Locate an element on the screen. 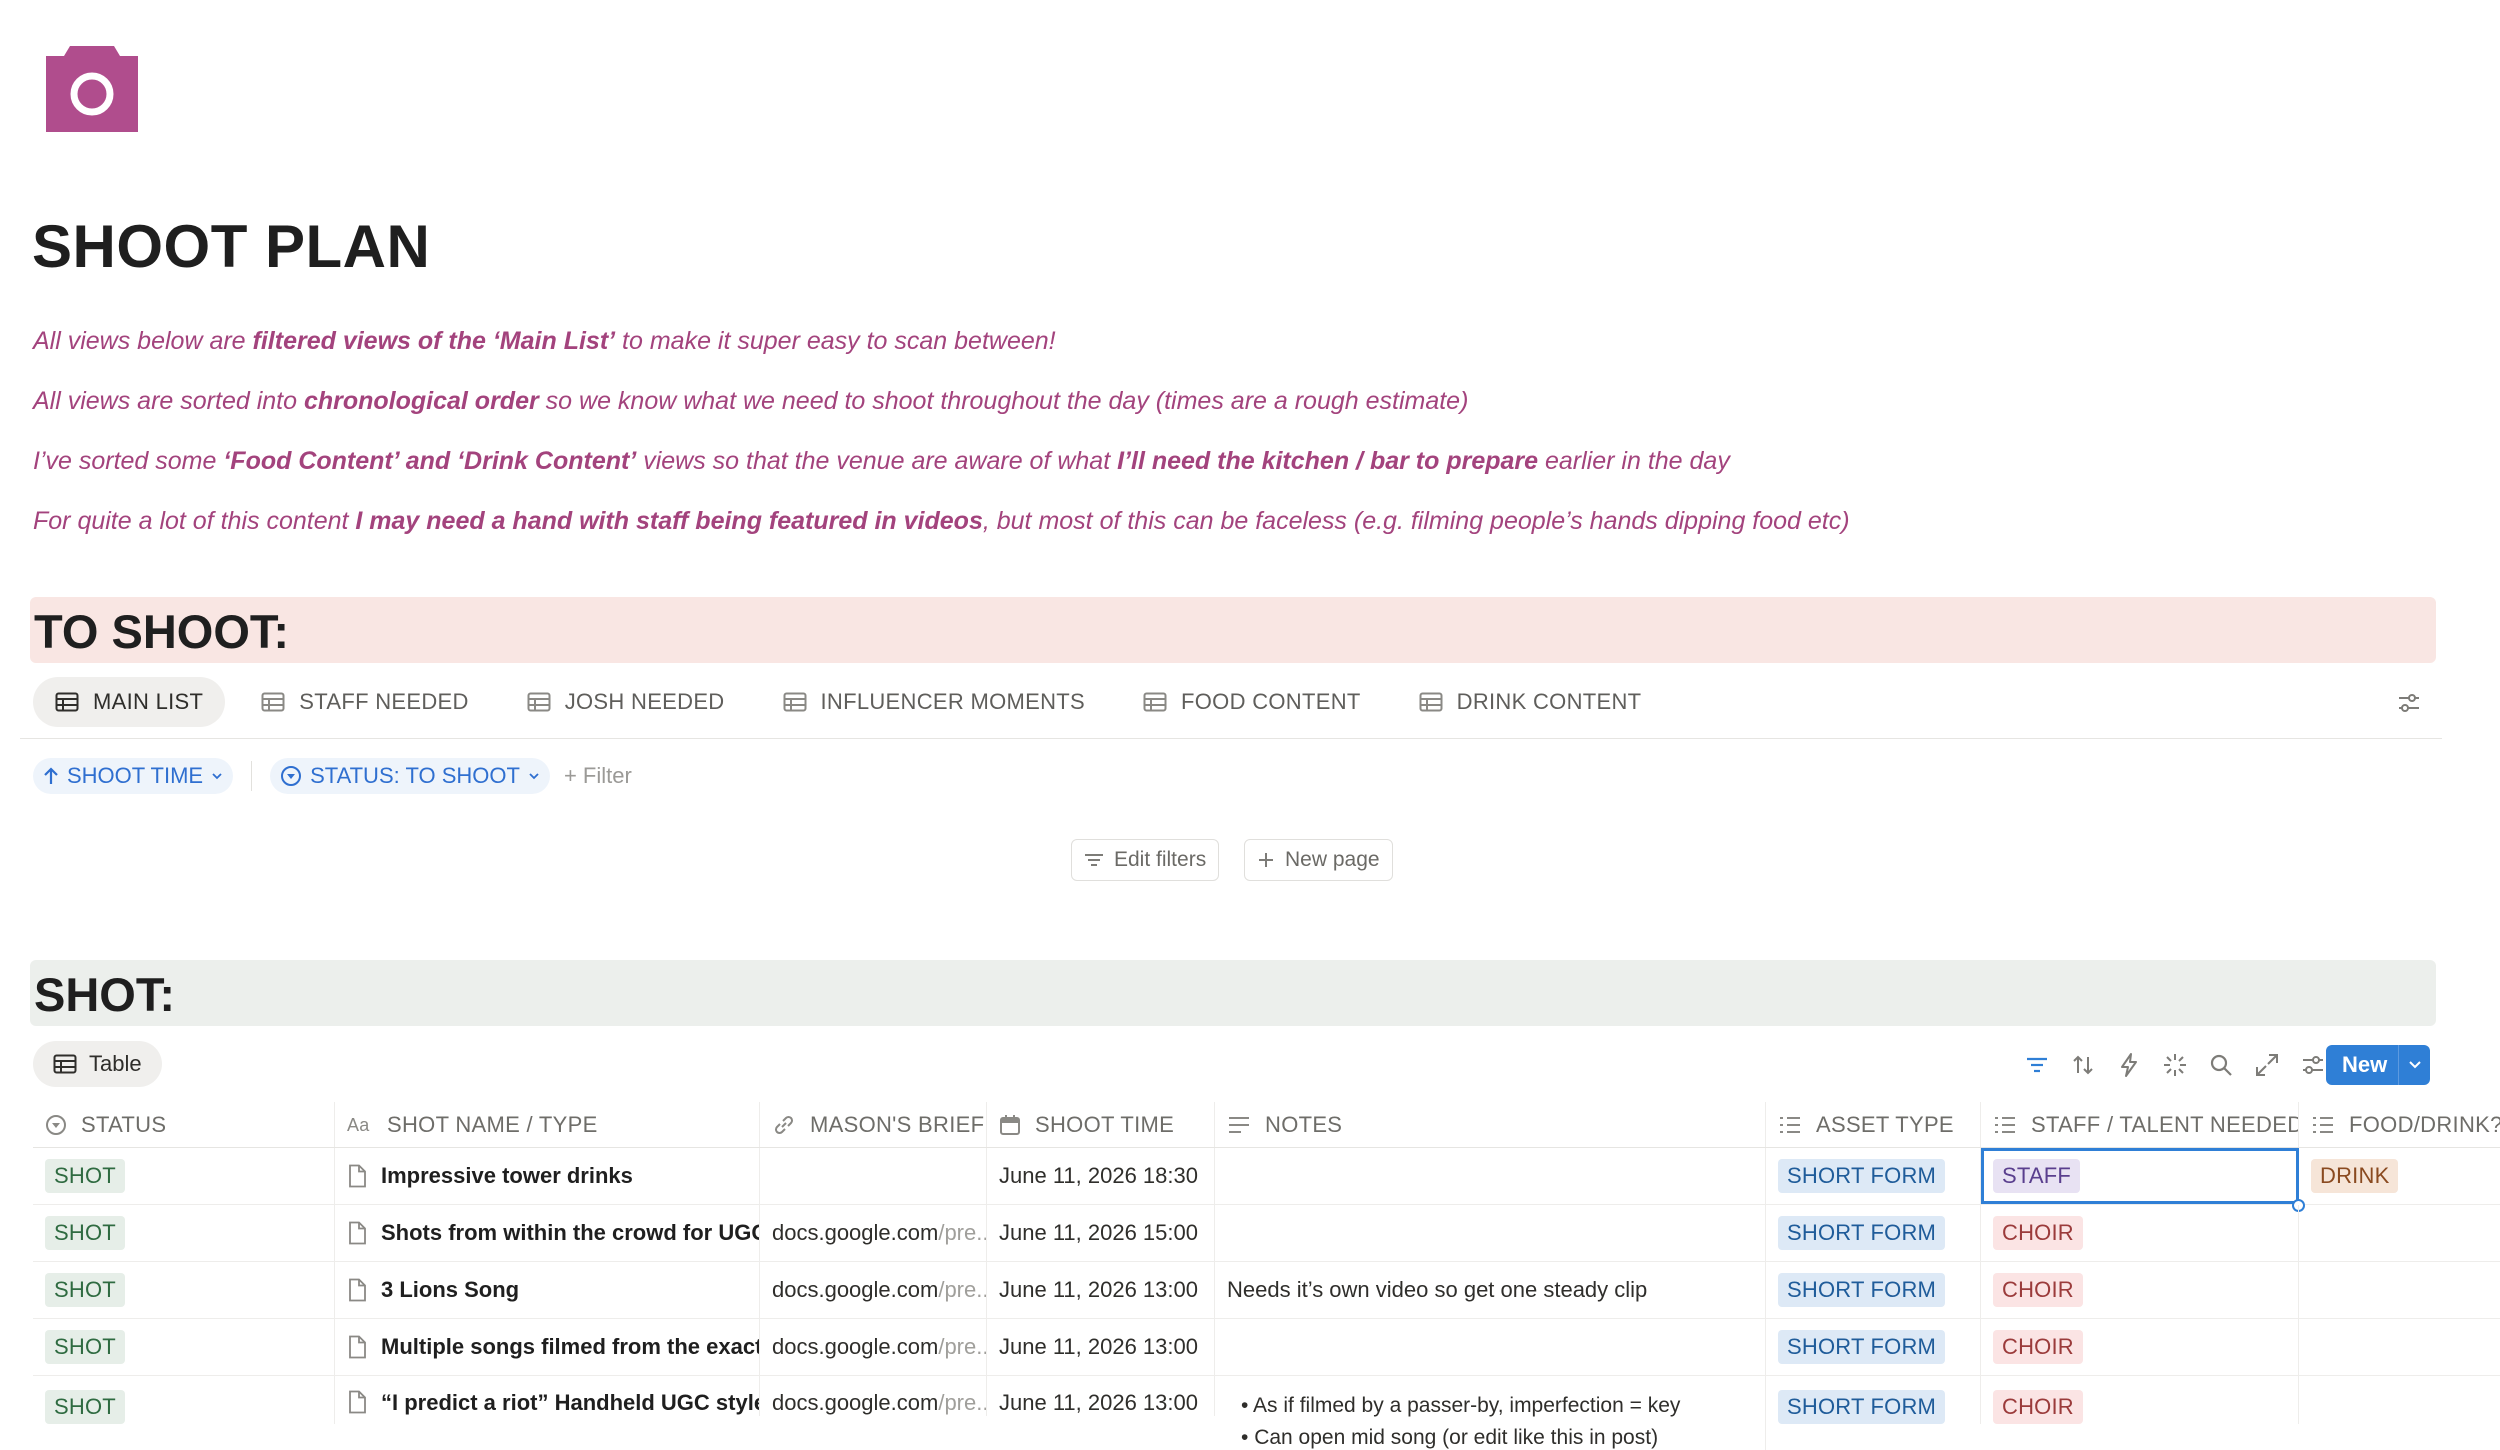 The width and height of the screenshot is (2500, 1450). tab-label: FOOD CONTENT is located at coordinates (1271, 701).